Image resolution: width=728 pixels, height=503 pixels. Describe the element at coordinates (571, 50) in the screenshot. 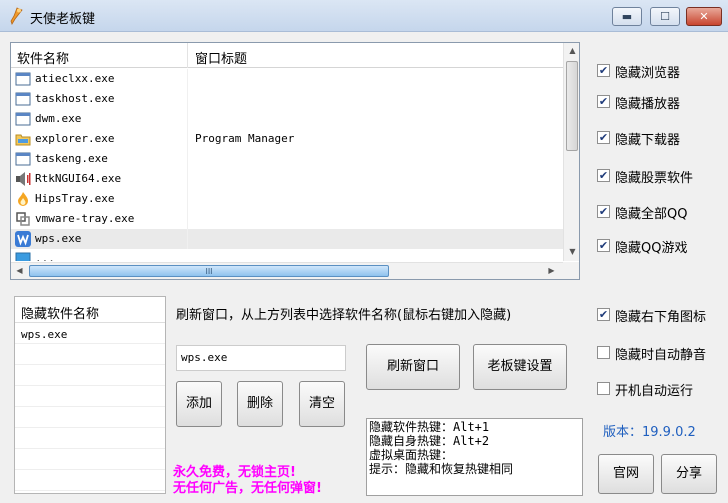

I see `scroll-up-icon: ▲` at that location.